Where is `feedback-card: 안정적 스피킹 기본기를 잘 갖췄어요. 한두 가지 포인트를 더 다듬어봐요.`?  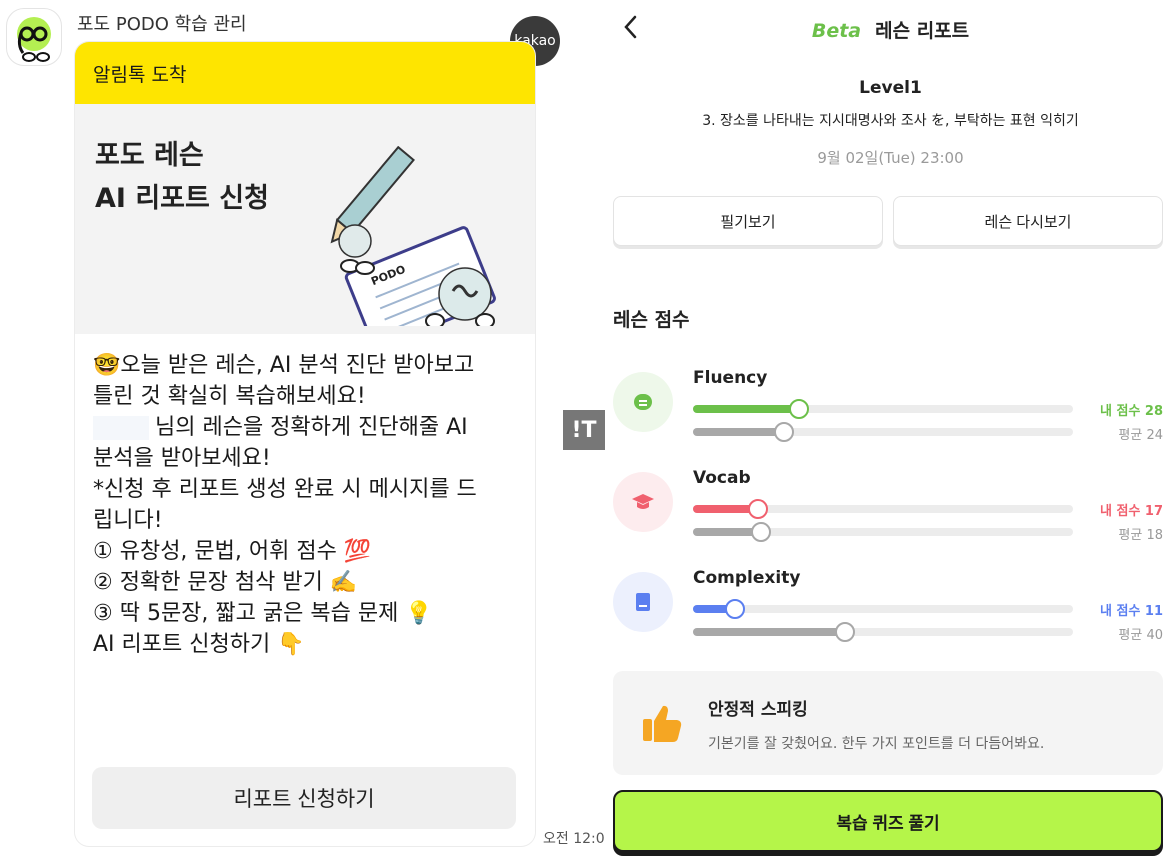
feedback-card: 안정적 스피킹 기본기를 잘 갖췄어요. 한두 가지 포인트를 더 다듬어봐요. is located at coordinates (888, 723).